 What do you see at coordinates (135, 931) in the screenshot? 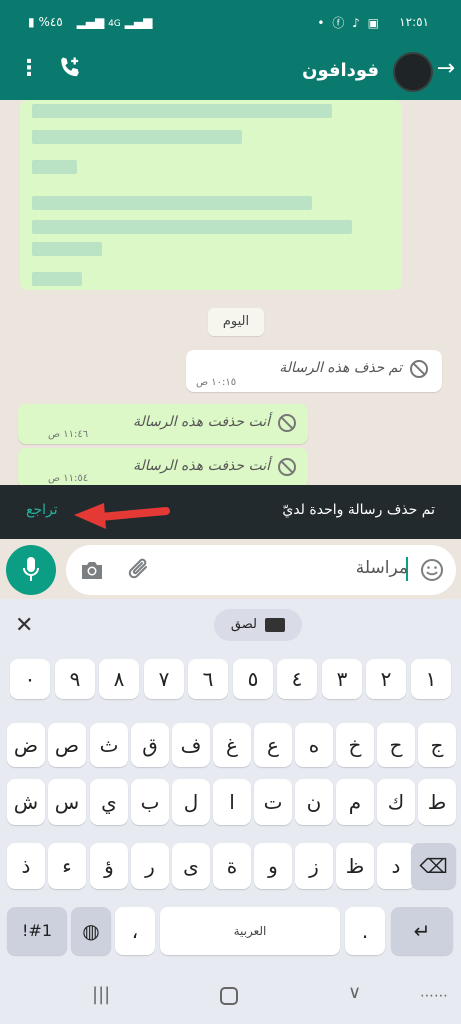
I see `comma-key: ،` at bounding box center [135, 931].